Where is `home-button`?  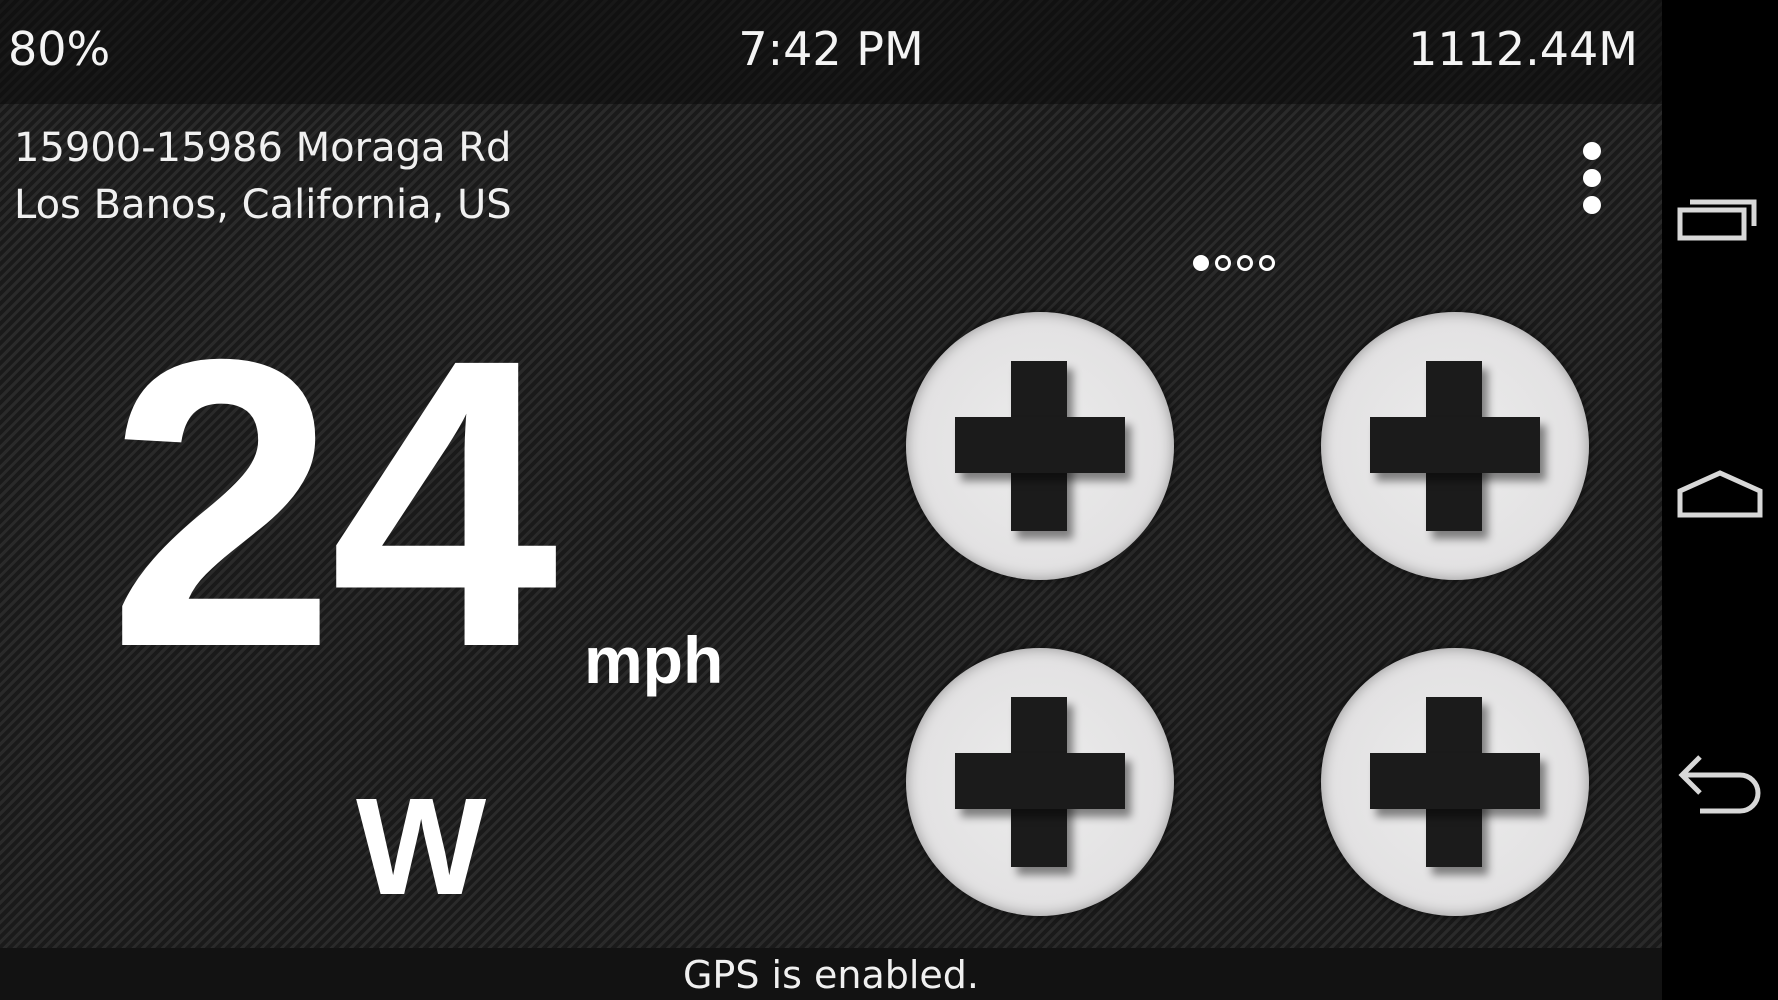
home-button is located at coordinates (1720, 495).